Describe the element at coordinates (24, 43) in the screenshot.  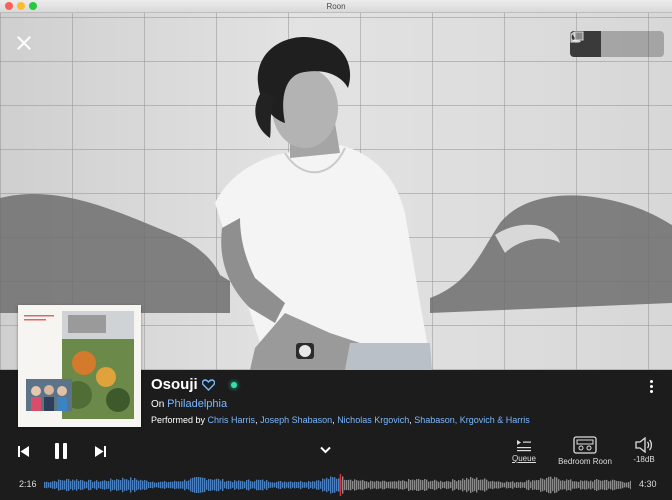
I see `close-button` at that location.